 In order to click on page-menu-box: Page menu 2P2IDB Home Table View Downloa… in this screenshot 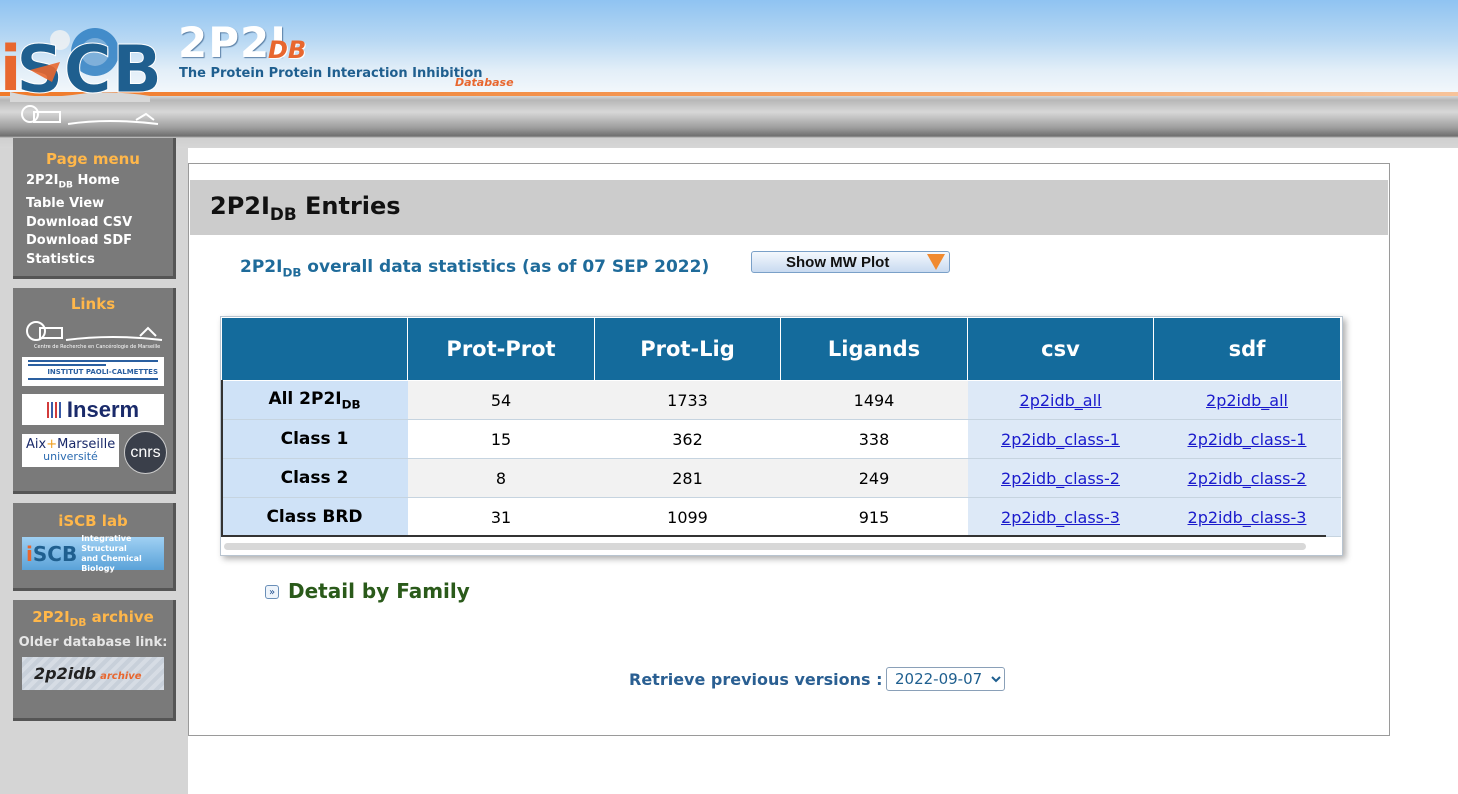, I will do `click(94, 208)`.